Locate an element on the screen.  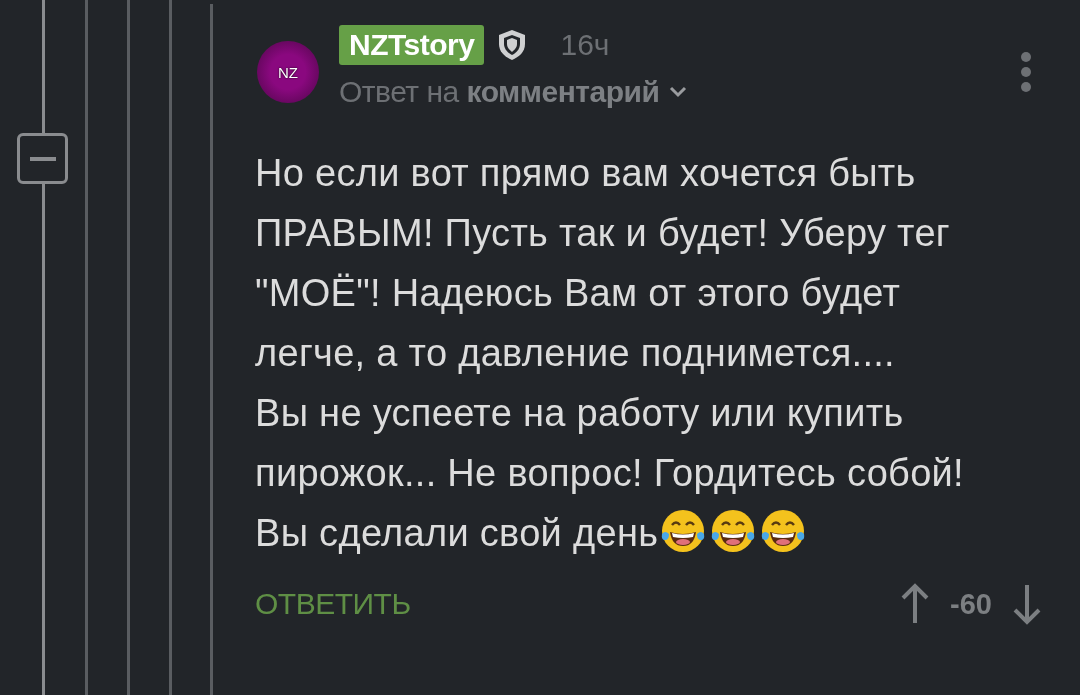
reply-button: ОТВЕТИТЬ is located at coordinates (333, 604).